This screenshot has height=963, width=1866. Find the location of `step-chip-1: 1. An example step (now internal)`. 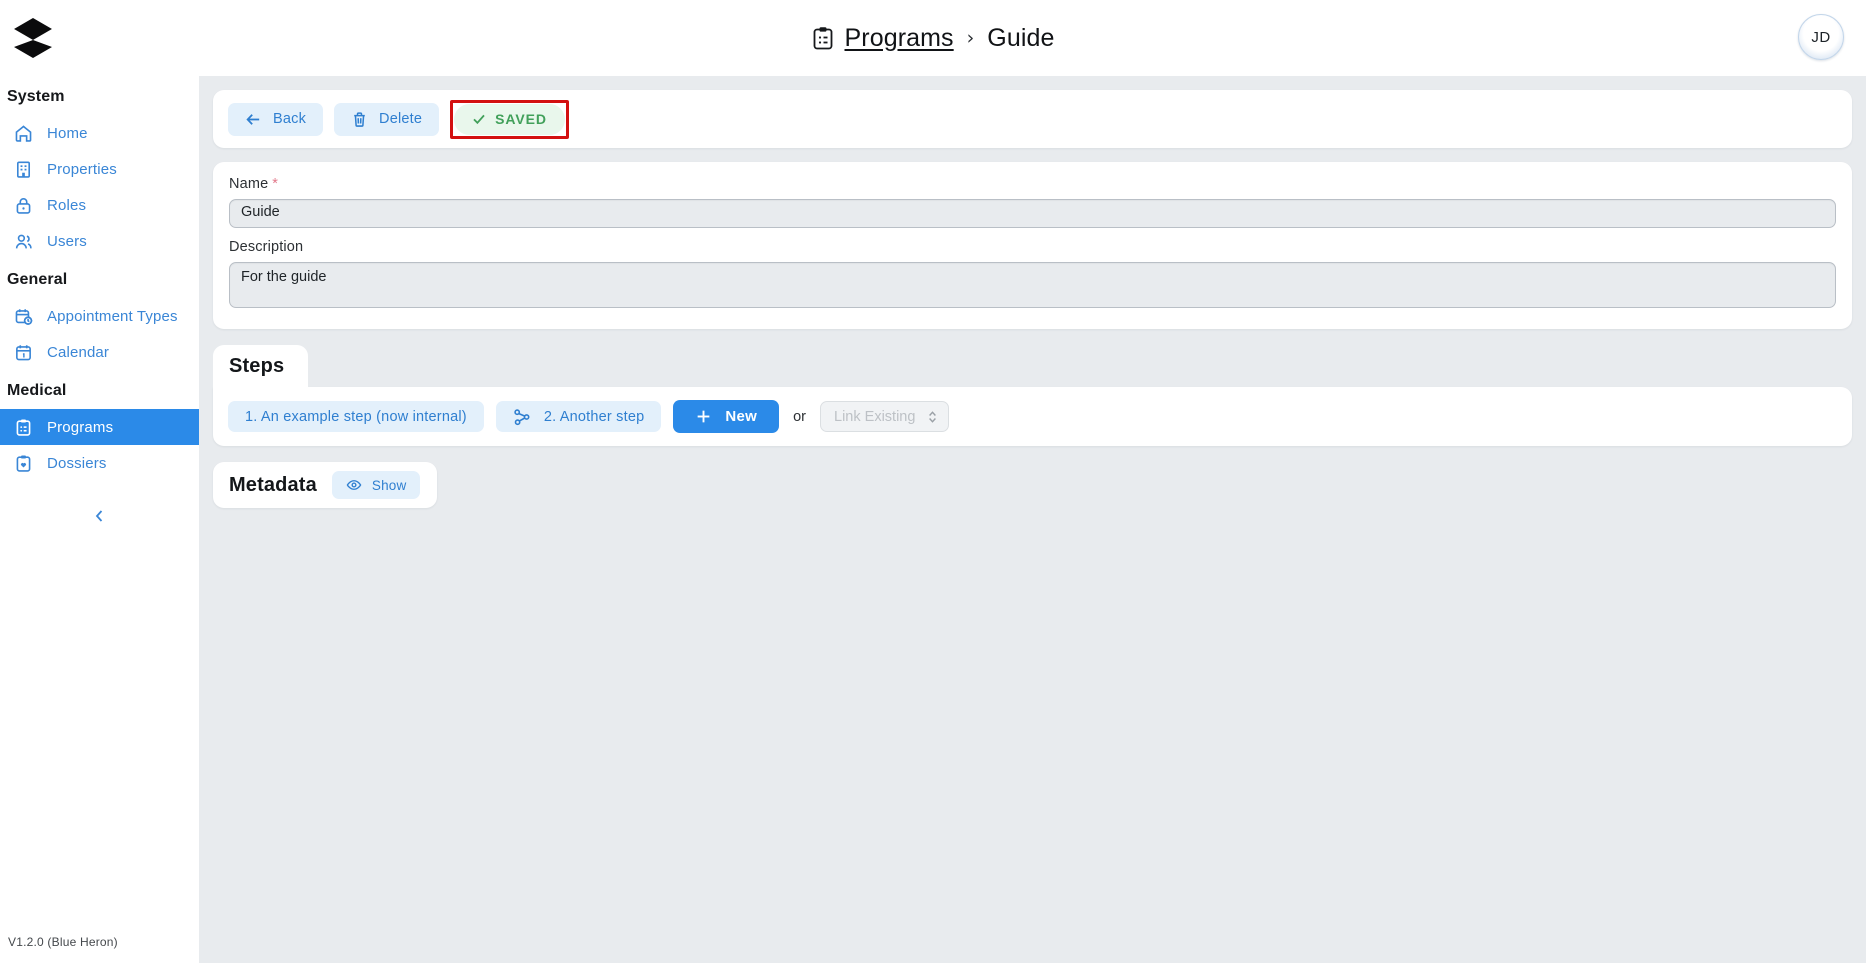

step-chip-1: 1. An example step (now internal) is located at coordinates (356, 416).